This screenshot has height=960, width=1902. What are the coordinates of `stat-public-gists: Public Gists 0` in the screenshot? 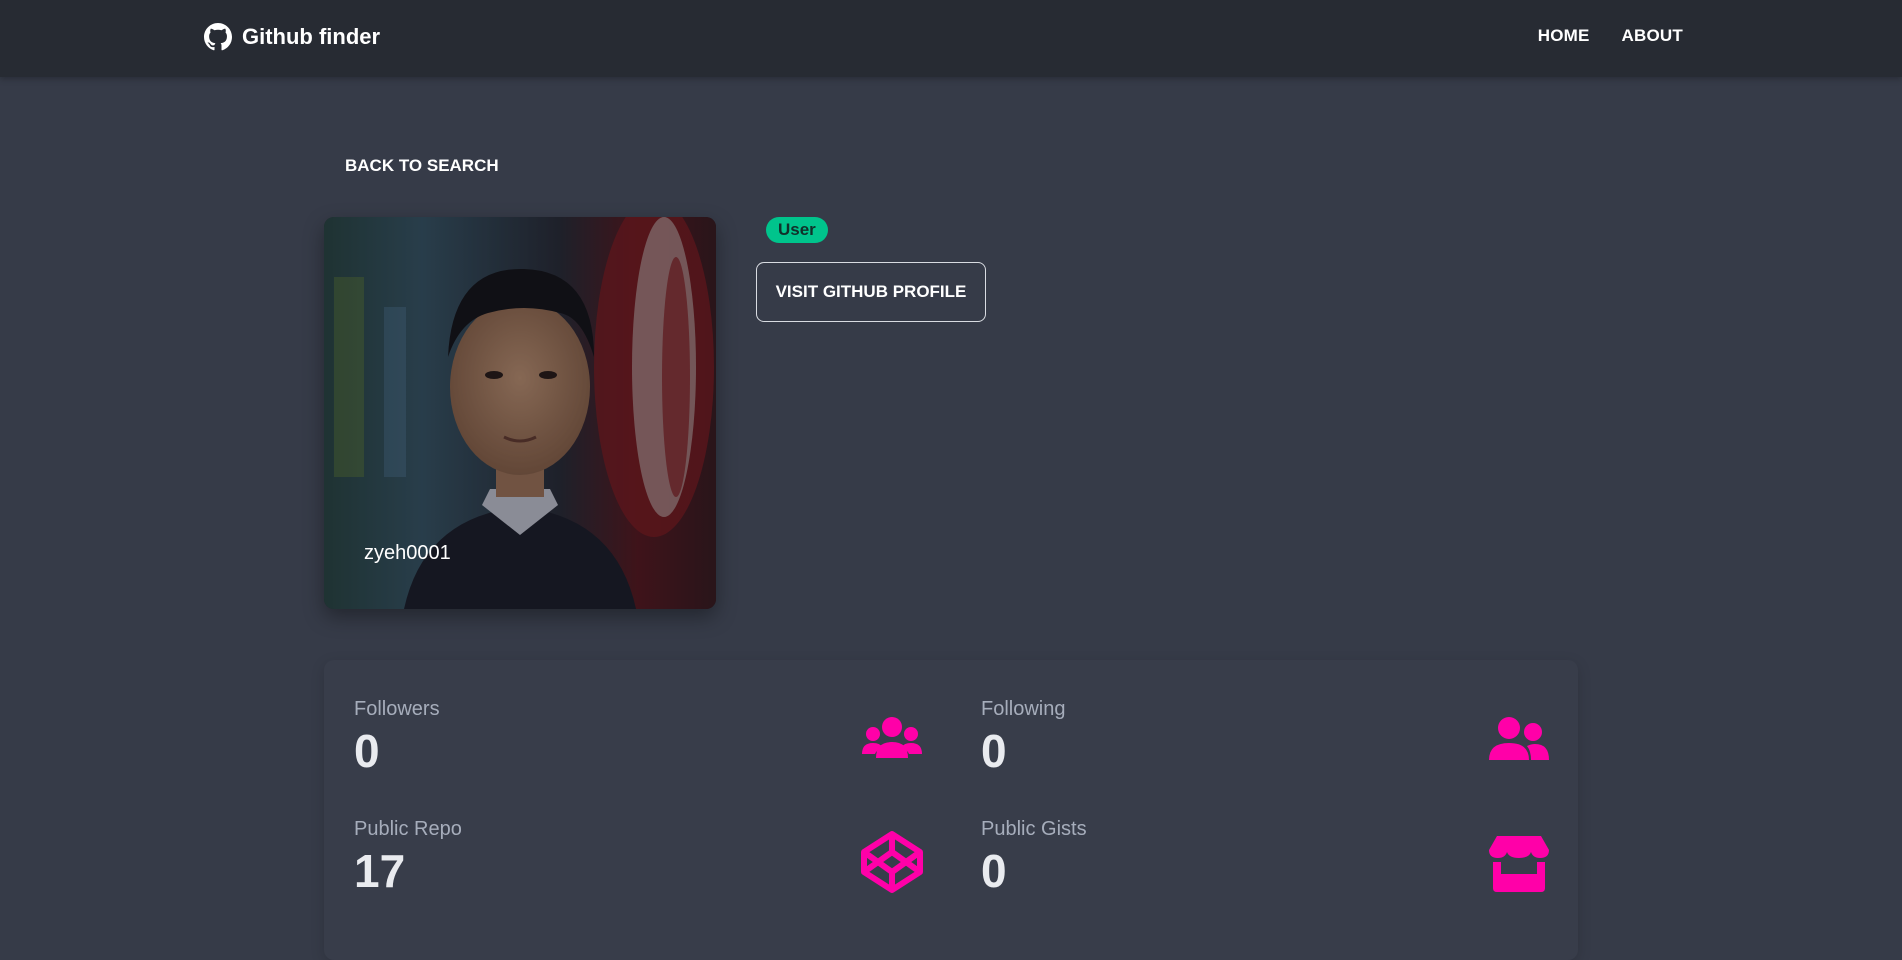 It's located at (1264, 840).